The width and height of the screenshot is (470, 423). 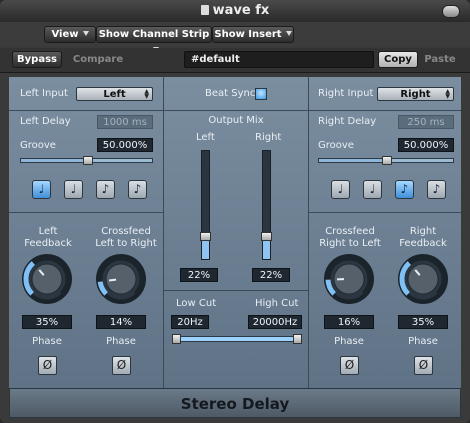 What do you see at coordinates (65, 34) in the screenshot?
I see `view-menu-label: View` at bounding box center [65, 34].